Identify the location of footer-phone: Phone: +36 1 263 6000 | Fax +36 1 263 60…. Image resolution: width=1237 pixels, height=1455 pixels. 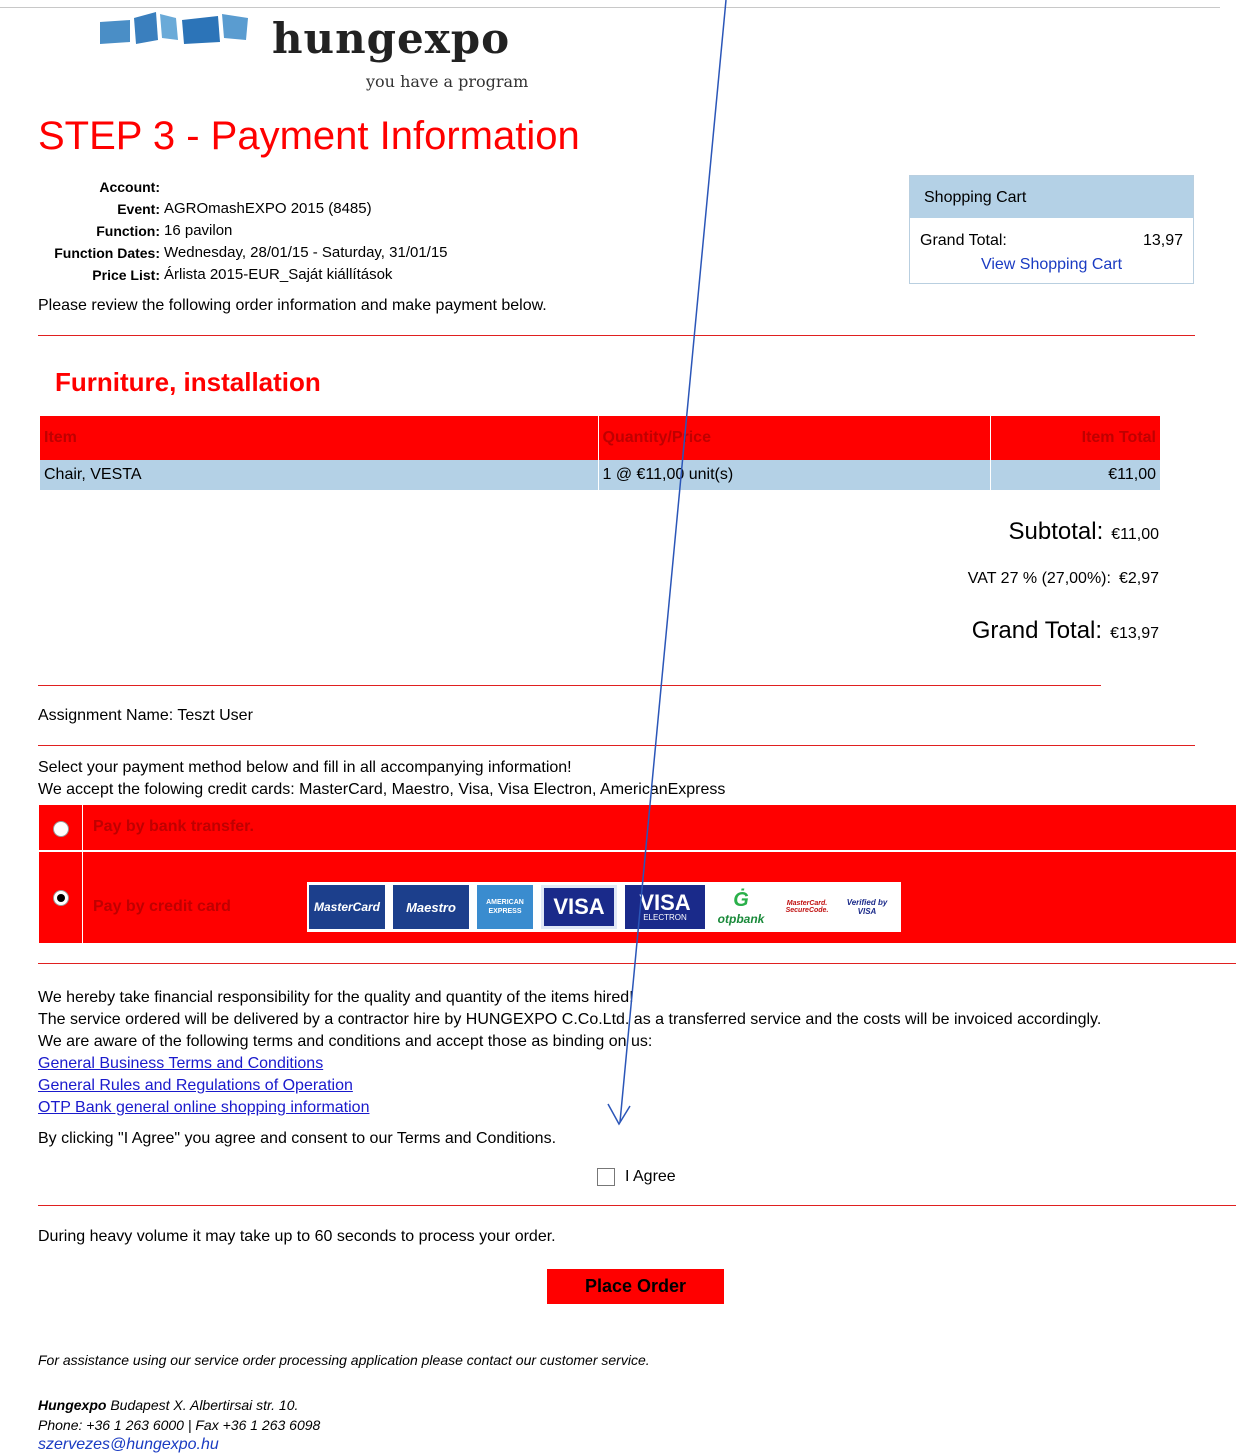
(179, 1425).